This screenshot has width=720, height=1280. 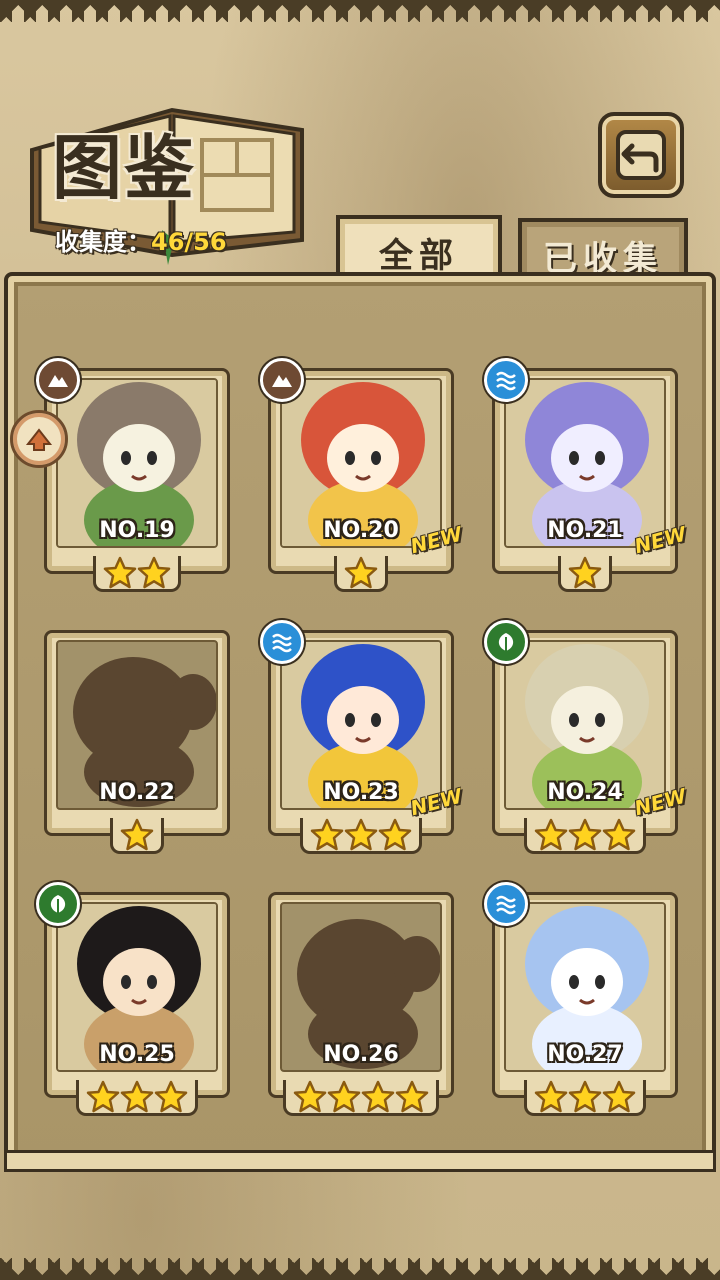 What do you see at coordinates (133, 475) in the screenshot?
I see `character-card: NO.19` at bounding box center [133, 475].